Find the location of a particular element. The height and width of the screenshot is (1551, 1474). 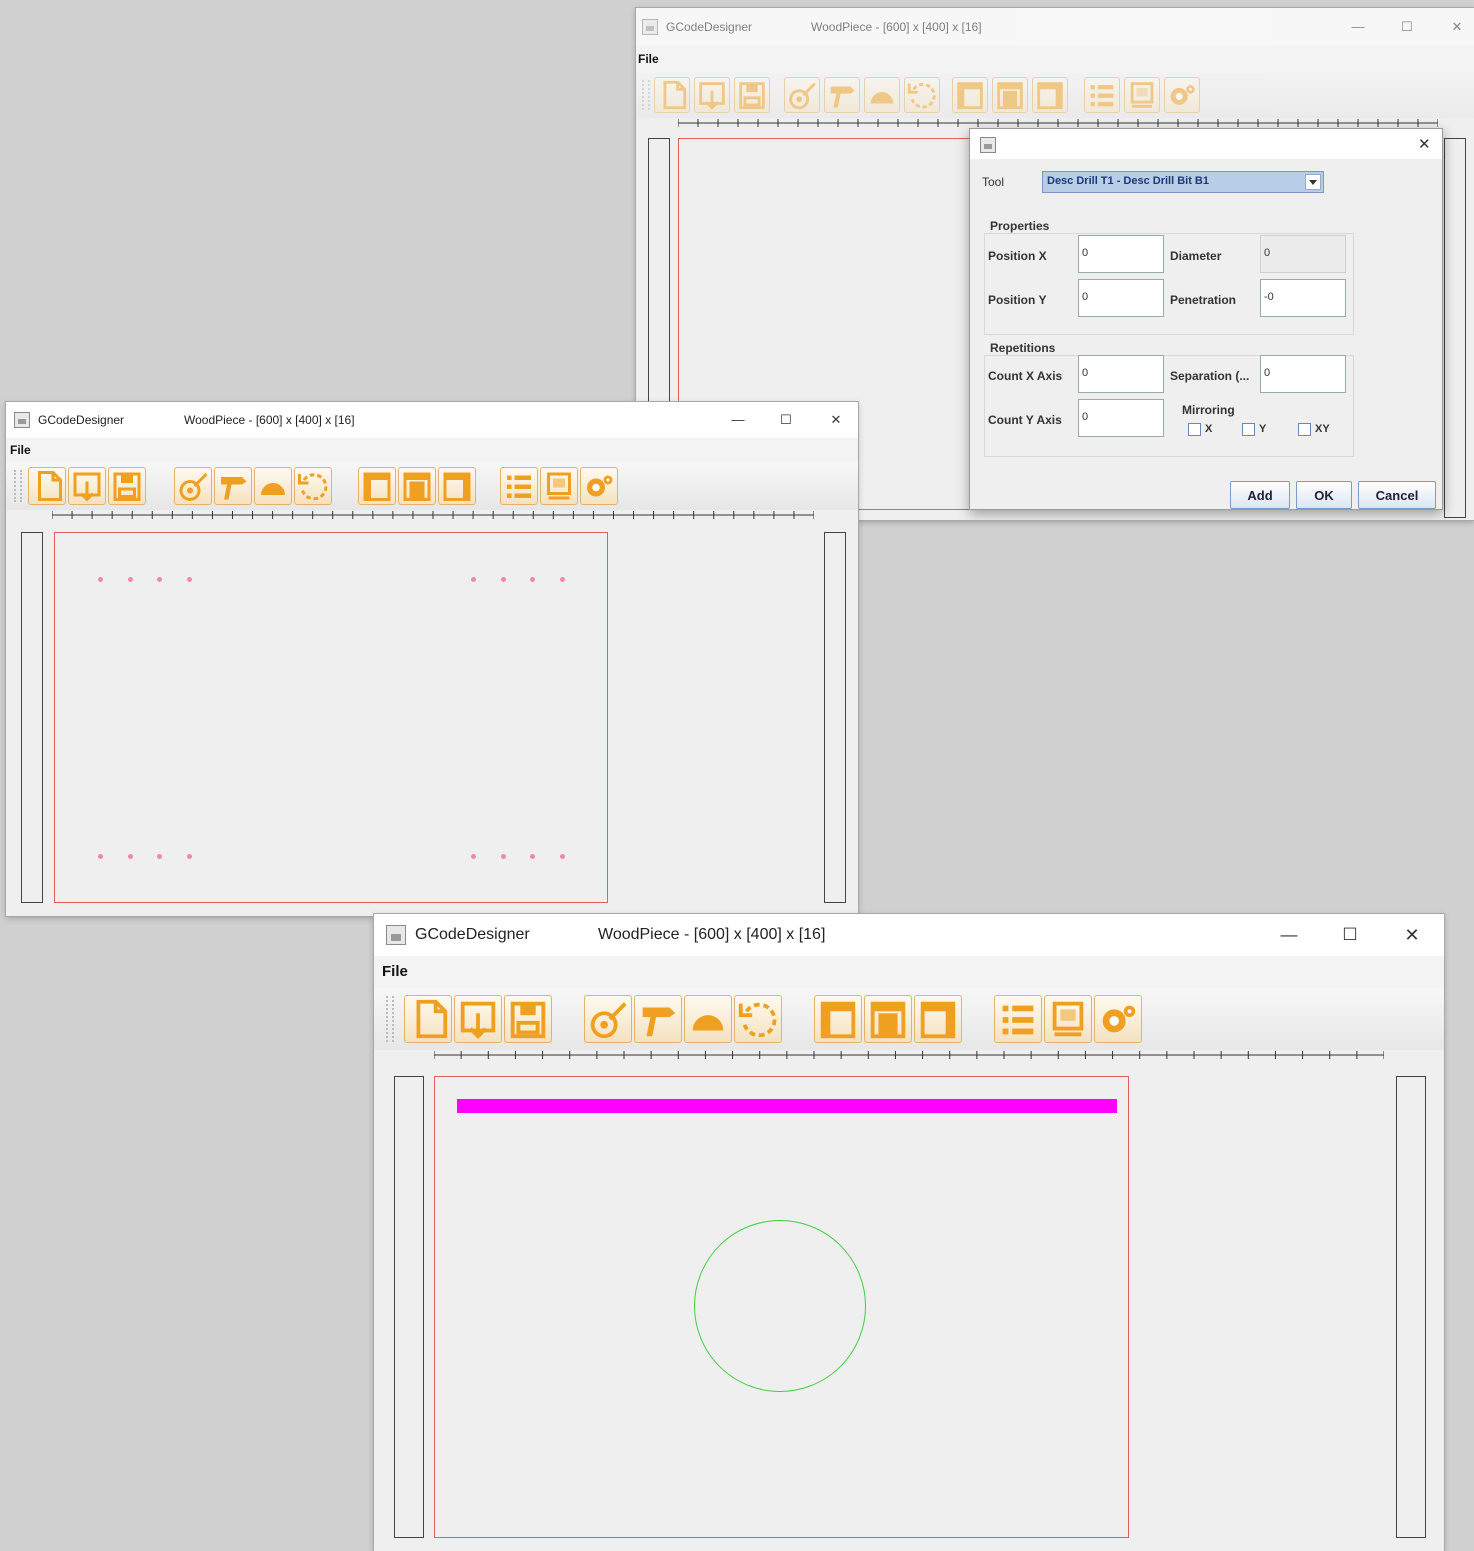

tool-select: Desc Drill T1 - Desc Drill Bit B1 is located at coordinates (1183, 182).